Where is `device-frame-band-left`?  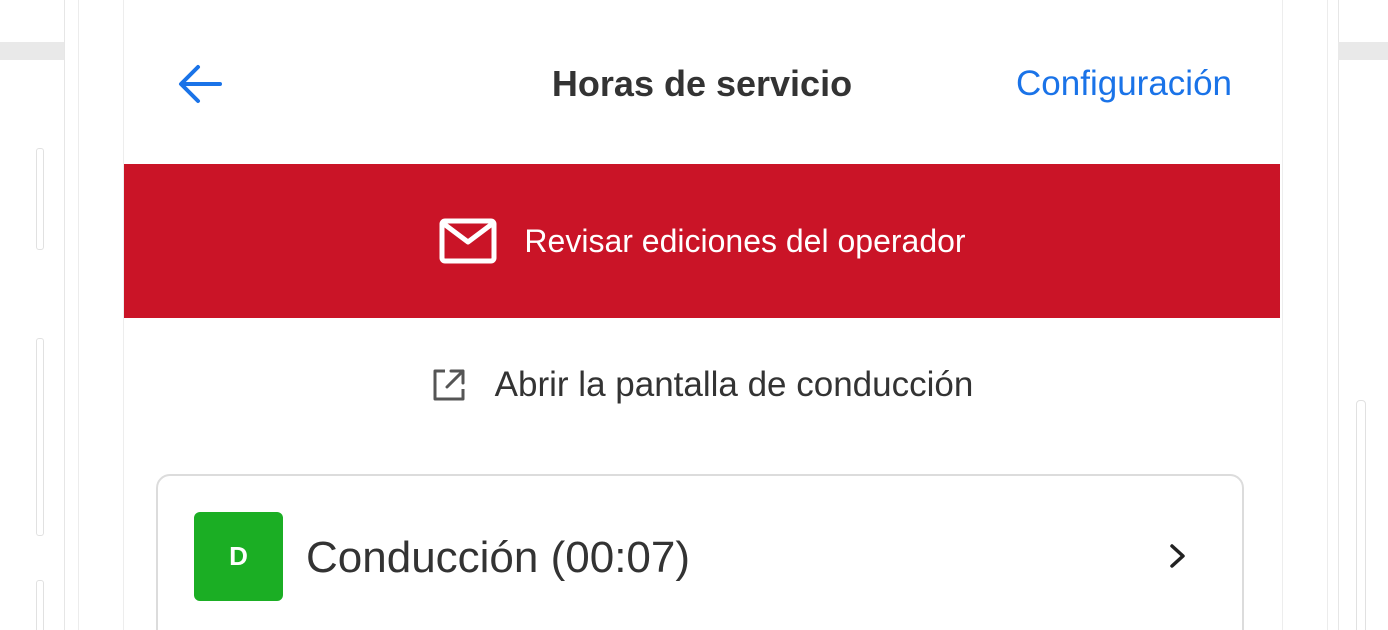 device-frame-band-left is located at coordinates (32, 51).